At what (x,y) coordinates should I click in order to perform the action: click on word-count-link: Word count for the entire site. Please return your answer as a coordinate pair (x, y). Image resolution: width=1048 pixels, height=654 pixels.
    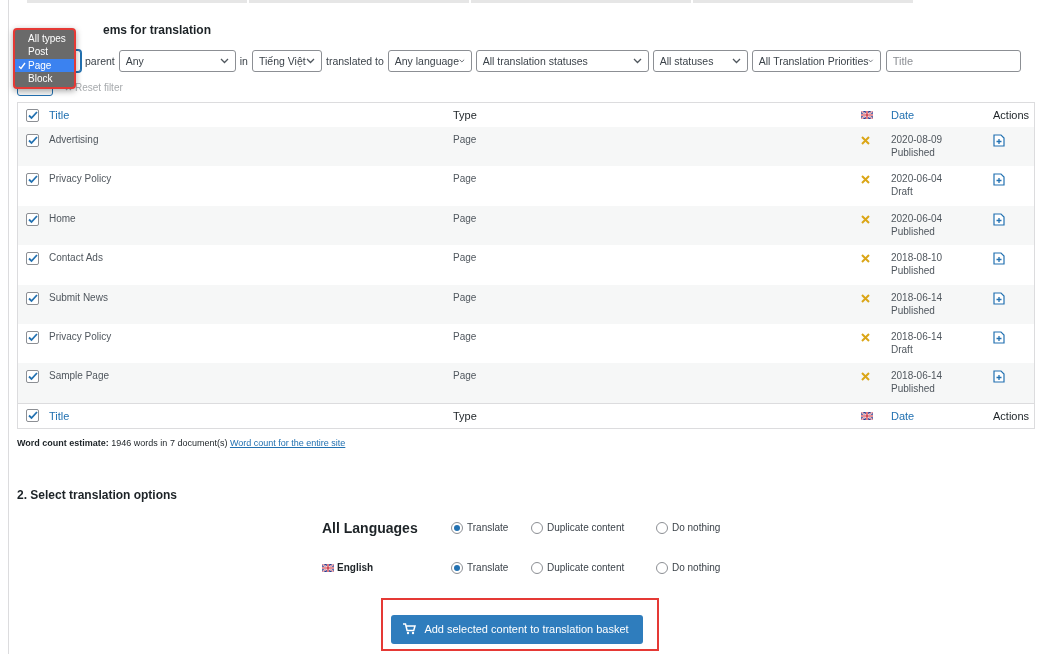
    Looking at the image, I should click on (287, 442).